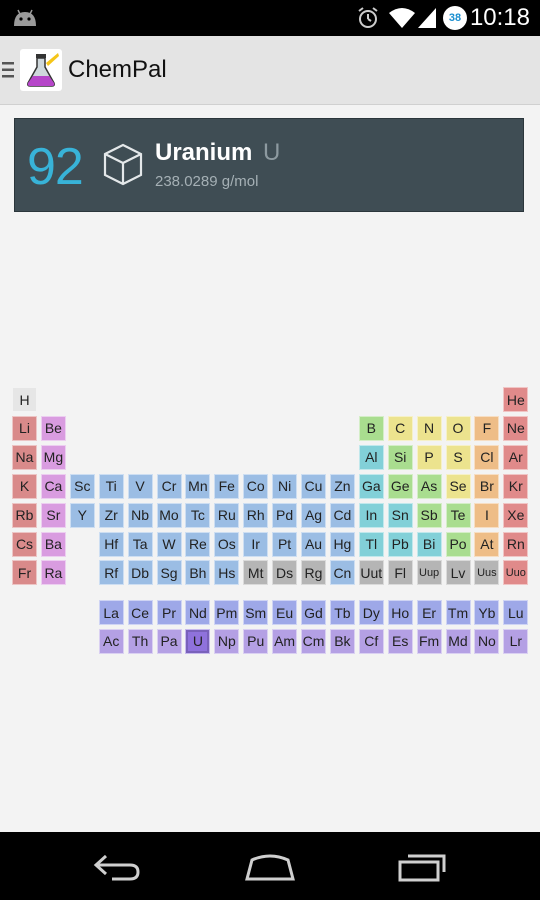  I want to click on element-gd: Gd, so click(313, 612).